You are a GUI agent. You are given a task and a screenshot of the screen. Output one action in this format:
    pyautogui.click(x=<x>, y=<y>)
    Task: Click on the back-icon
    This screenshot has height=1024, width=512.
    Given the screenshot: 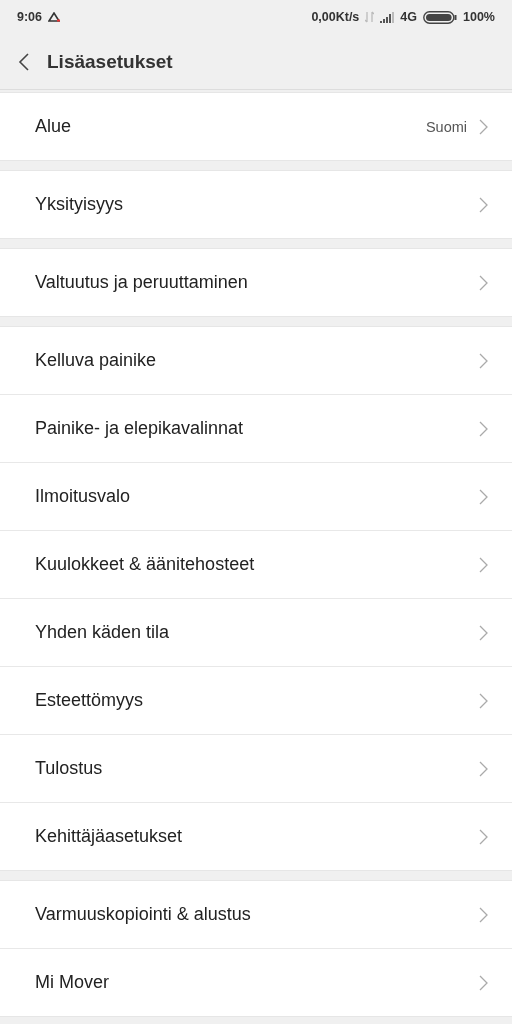 What is the action you would take?
    pyautogui.click(x=23, y=61)
    